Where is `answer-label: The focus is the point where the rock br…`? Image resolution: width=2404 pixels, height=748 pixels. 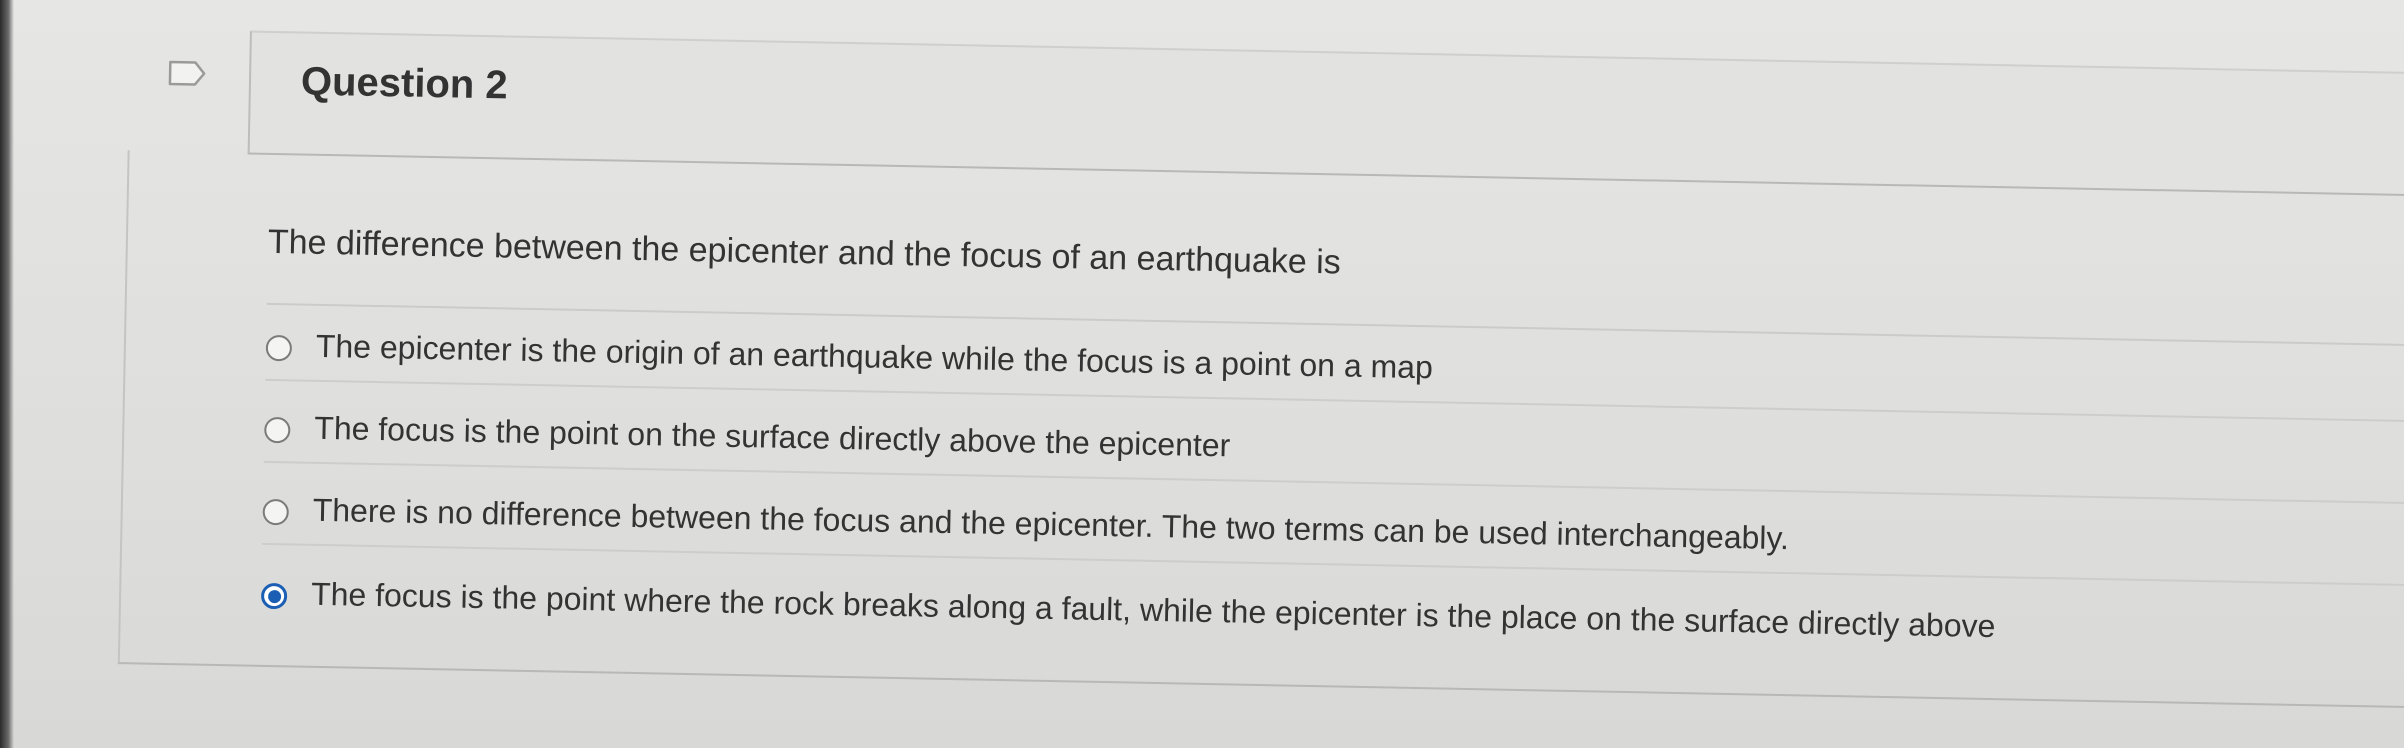
answer-label: The focus is the point where the rock br… is located at coordinates (1153, 610).